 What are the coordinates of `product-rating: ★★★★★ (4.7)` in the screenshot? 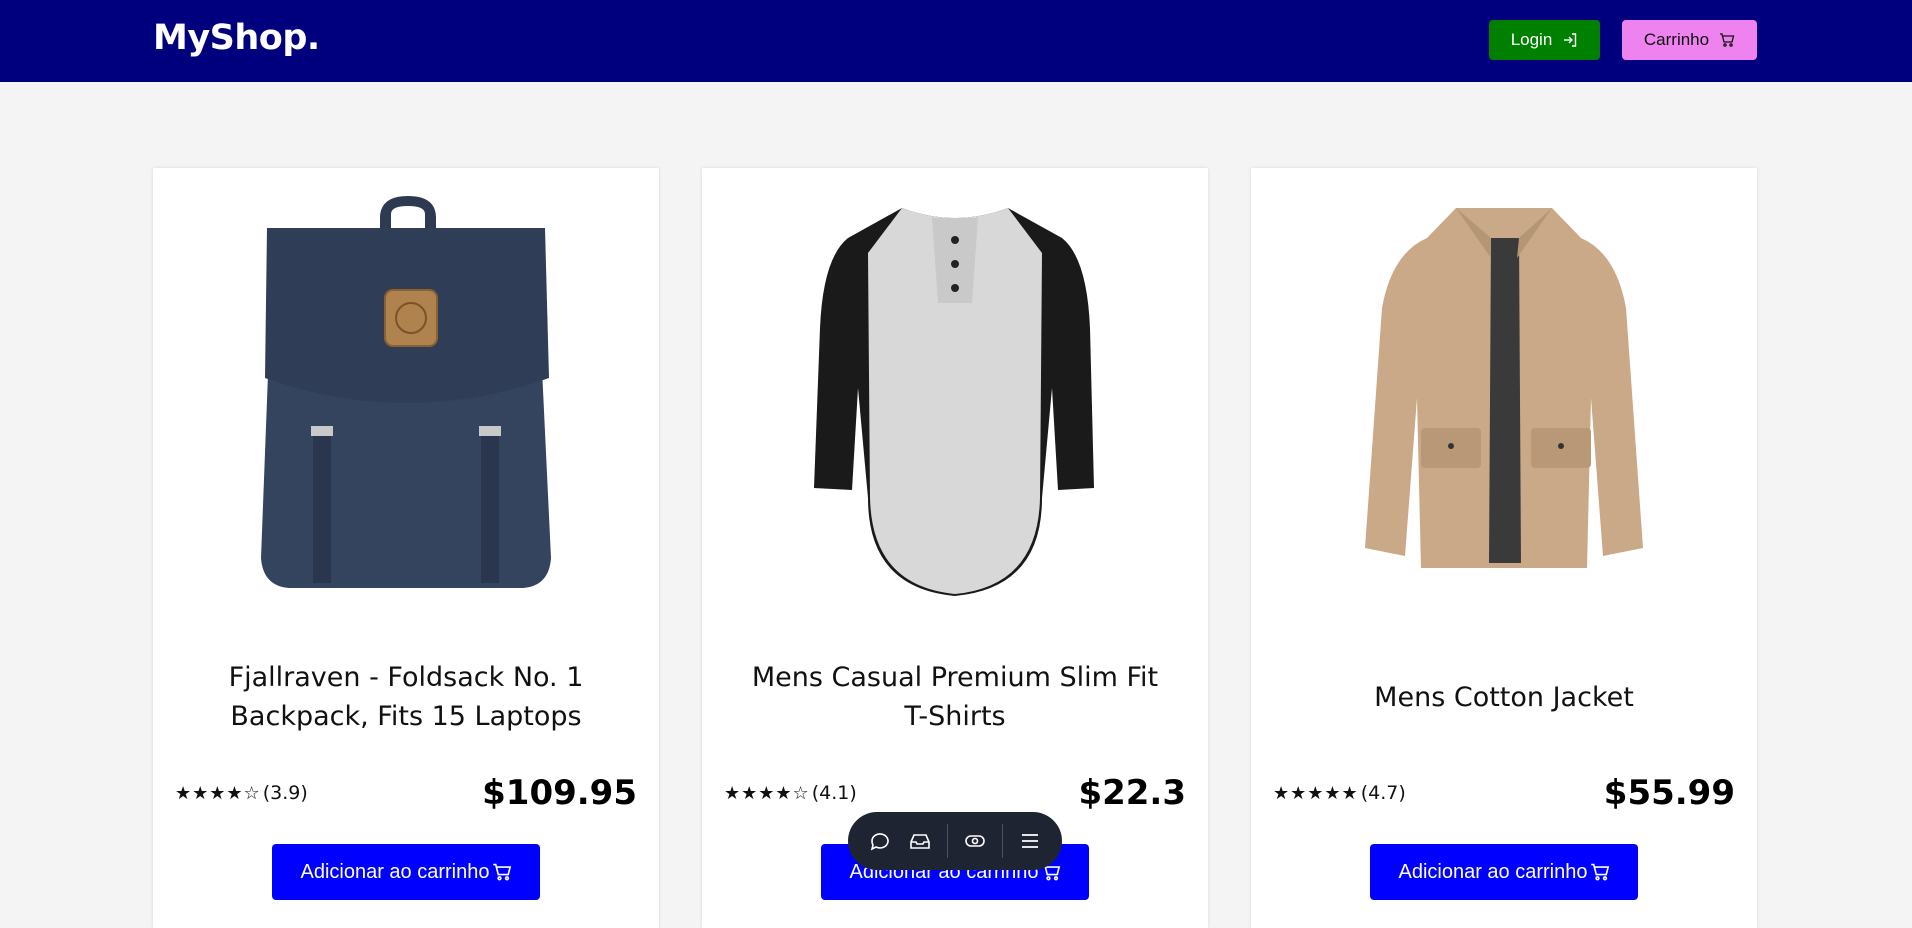 It's located at (1339, 793).